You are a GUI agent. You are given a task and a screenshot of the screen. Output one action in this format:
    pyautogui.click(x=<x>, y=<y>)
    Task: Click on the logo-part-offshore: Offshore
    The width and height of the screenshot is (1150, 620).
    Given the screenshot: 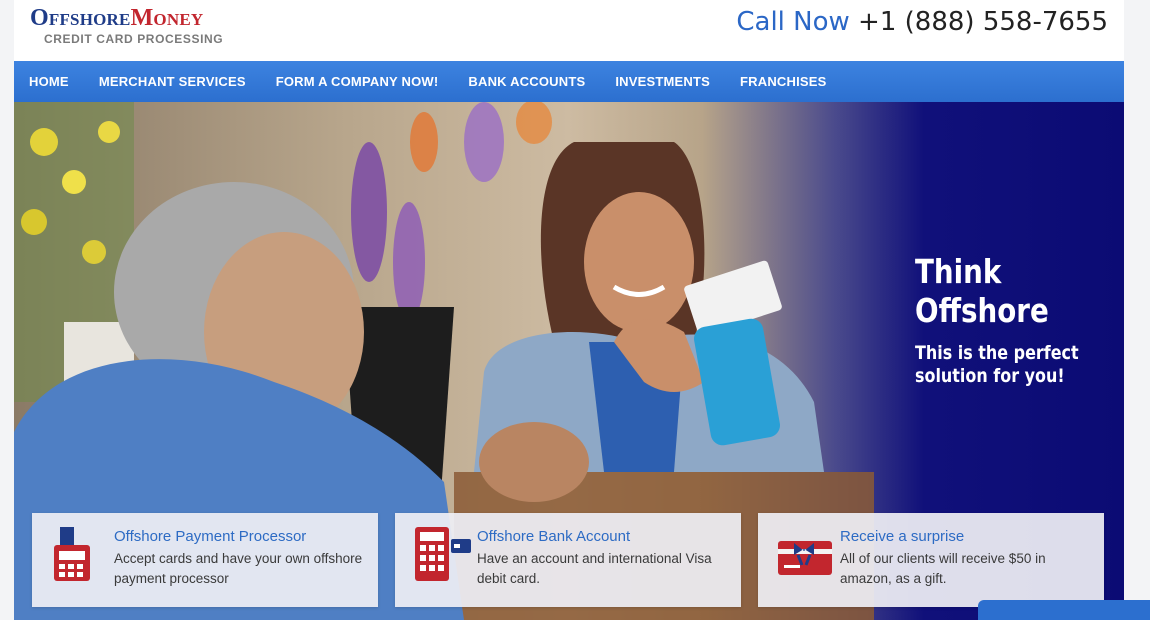 What is the action you would take?
    pyautogui.click(x=80, y=18)
    